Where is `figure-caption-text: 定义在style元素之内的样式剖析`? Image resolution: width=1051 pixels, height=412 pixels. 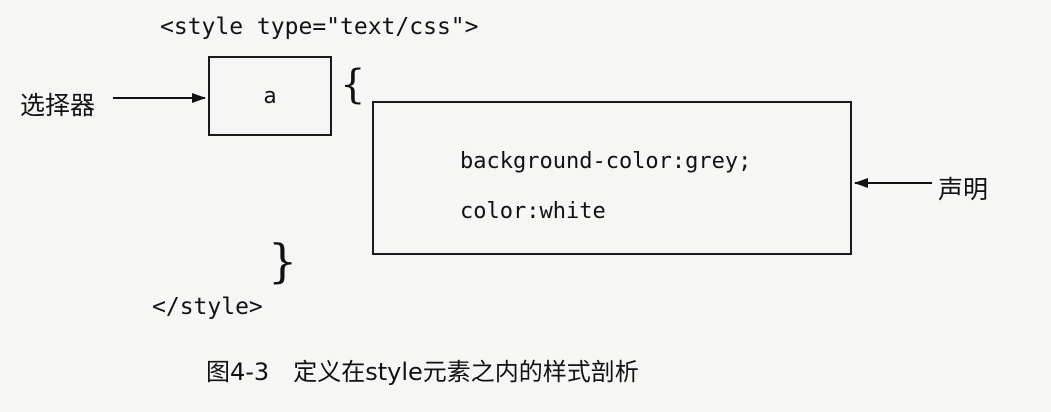
figure-caption-text: 定义在style元素之内的样式剖析 is located at coordinates (466, 372).